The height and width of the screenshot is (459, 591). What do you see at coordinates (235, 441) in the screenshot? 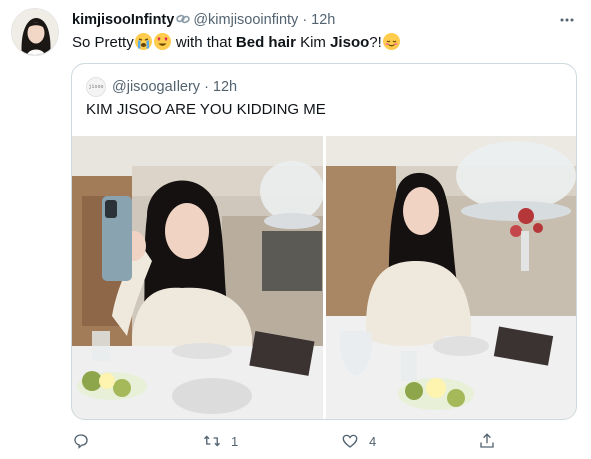
I see `retweet-count: 1` at bounding box center [235, 441].